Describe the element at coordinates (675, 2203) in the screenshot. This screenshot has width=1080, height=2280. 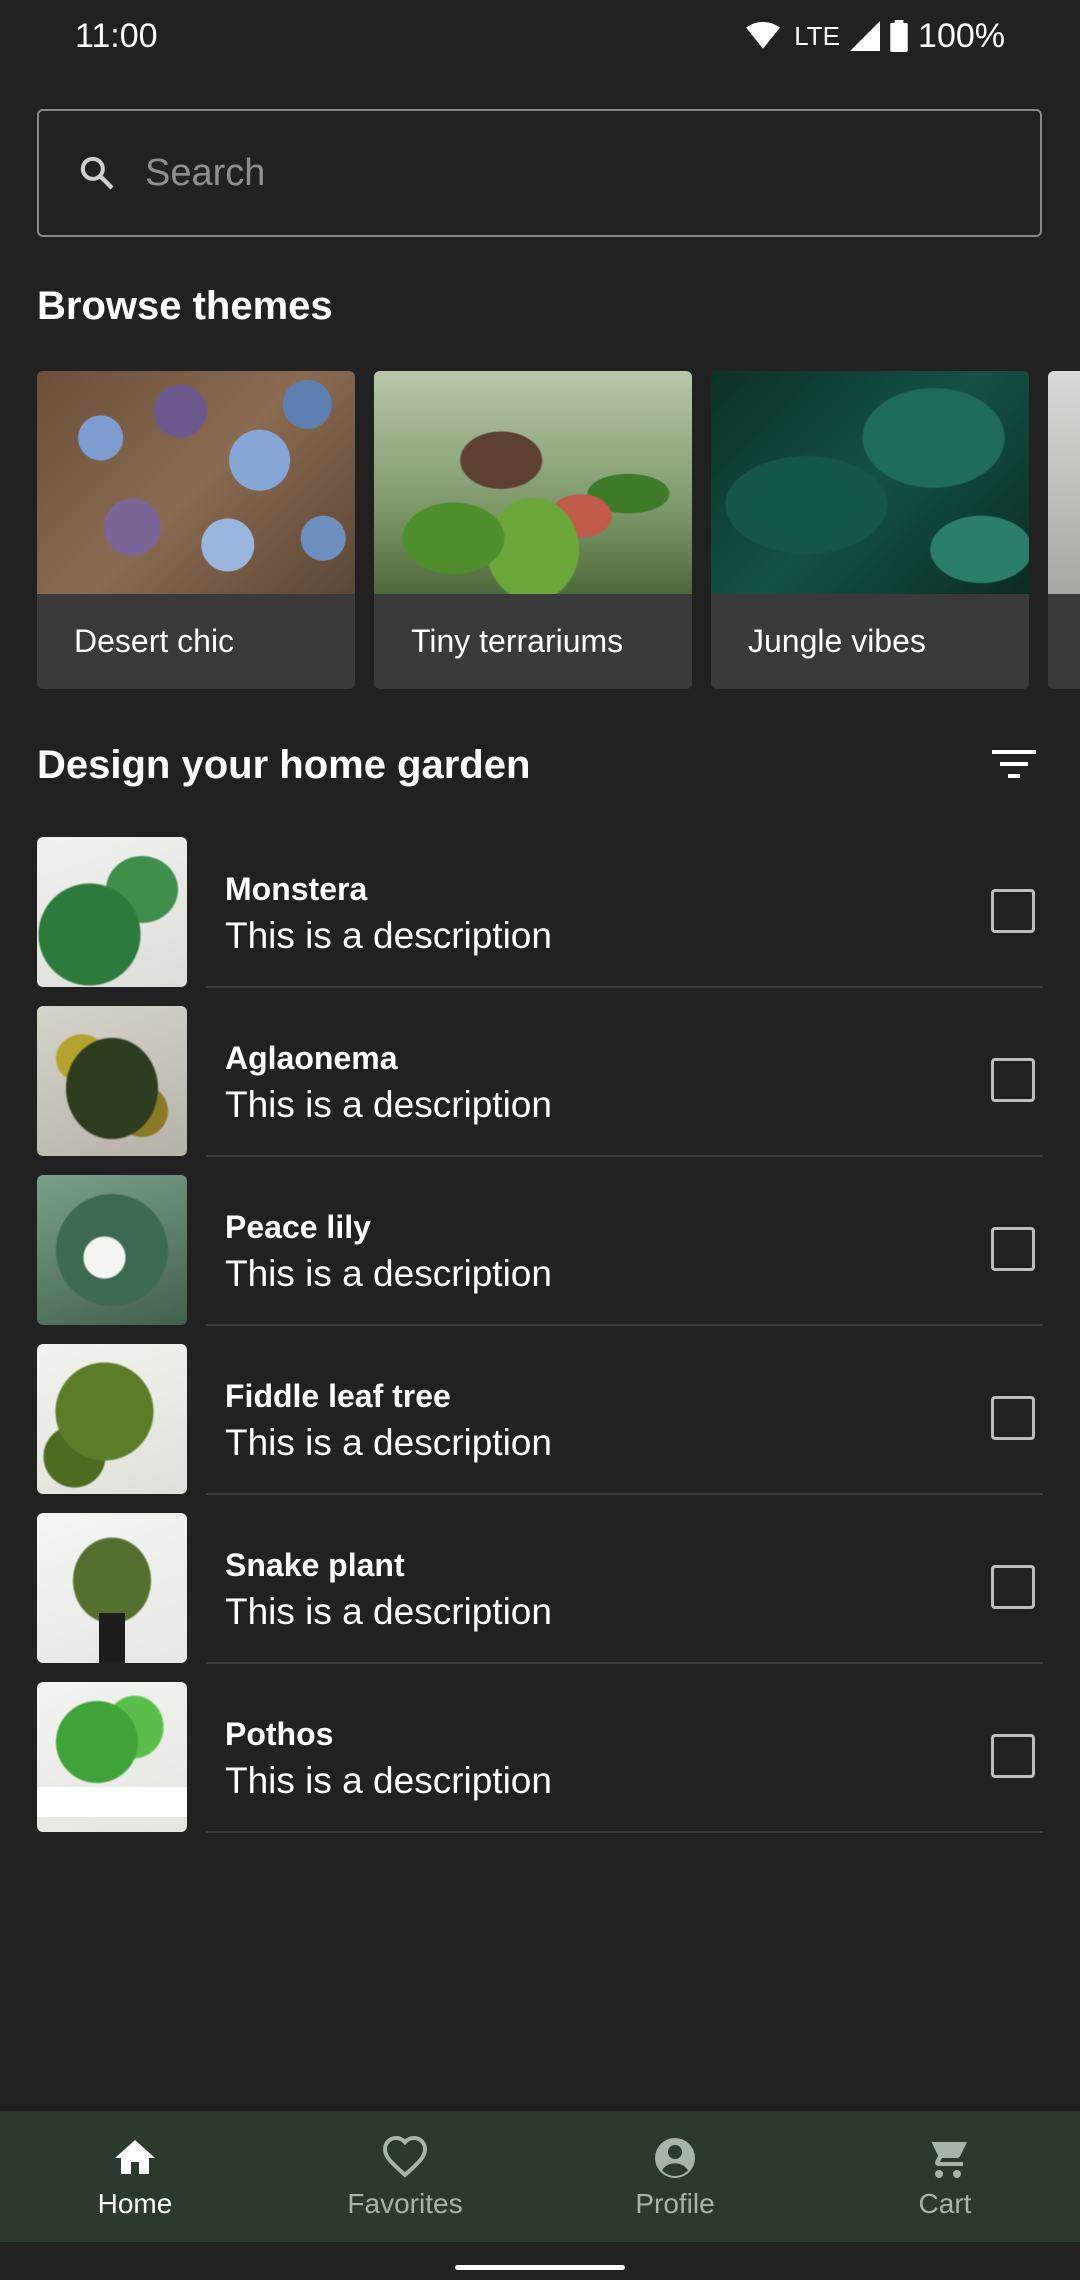
I see `nav-label: Profile` at that location.